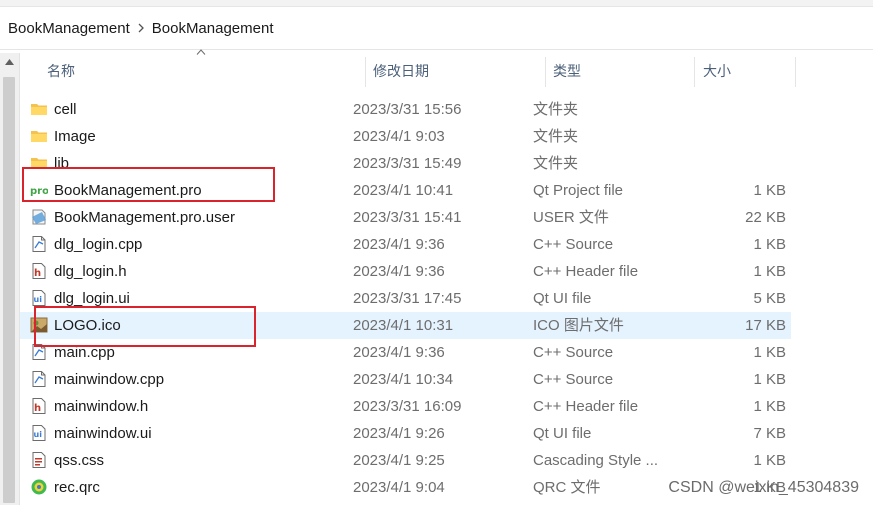 This screenshot has width=873, height=505. Describe the element at coordinates (213, 28) in the screenshot. I see `breadcrumb-item-2: BookManagement` at that location.